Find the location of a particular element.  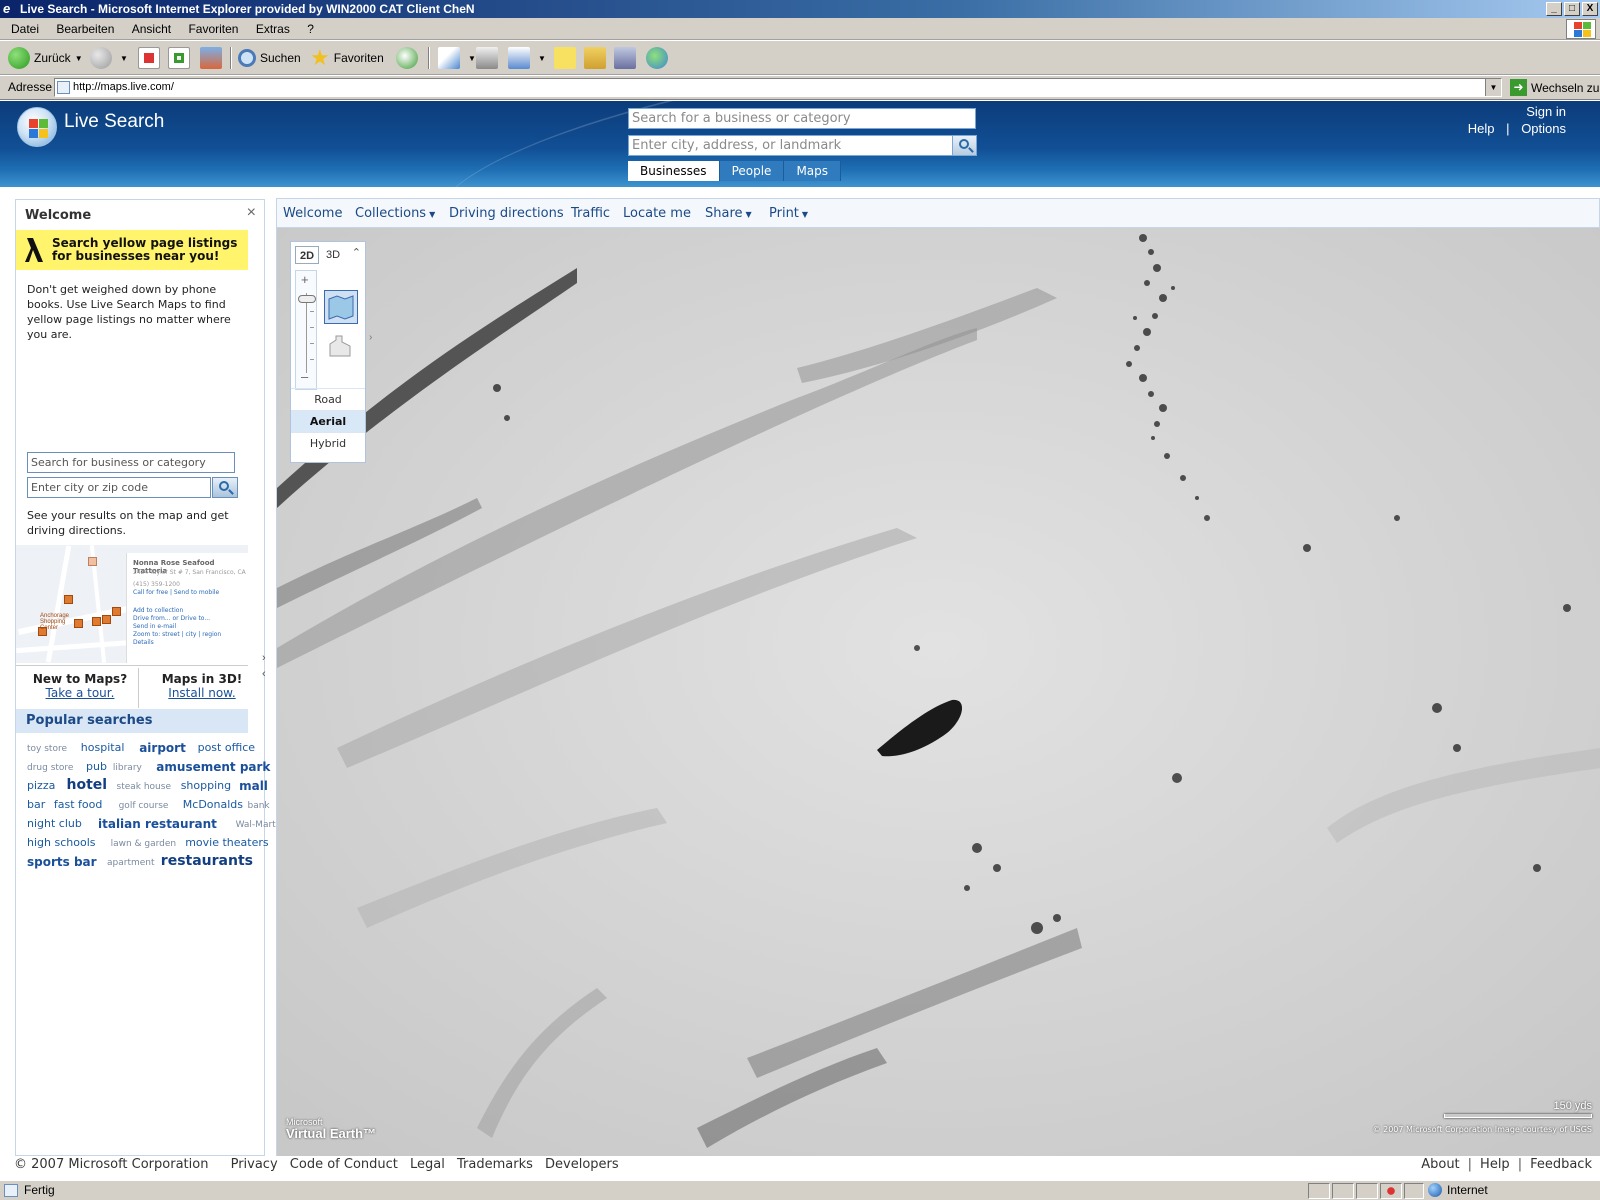

favorites-button: ★ Favoriten is located at coordinates (347, 58).